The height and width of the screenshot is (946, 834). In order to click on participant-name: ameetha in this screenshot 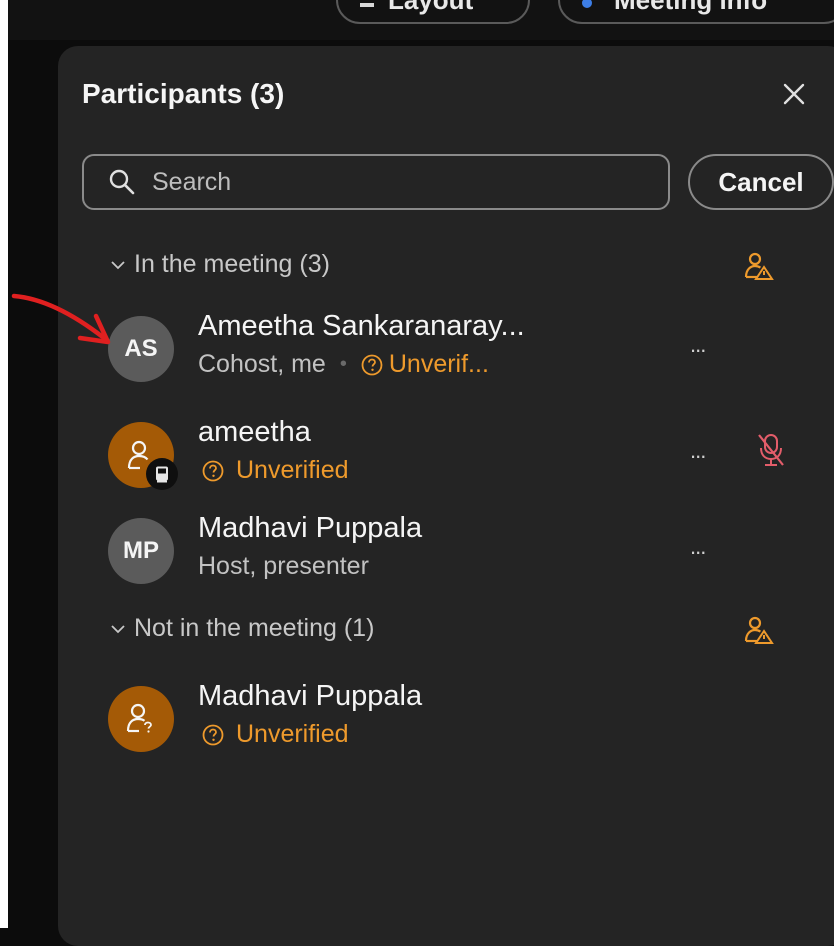, I will do `click(254, 432)`.